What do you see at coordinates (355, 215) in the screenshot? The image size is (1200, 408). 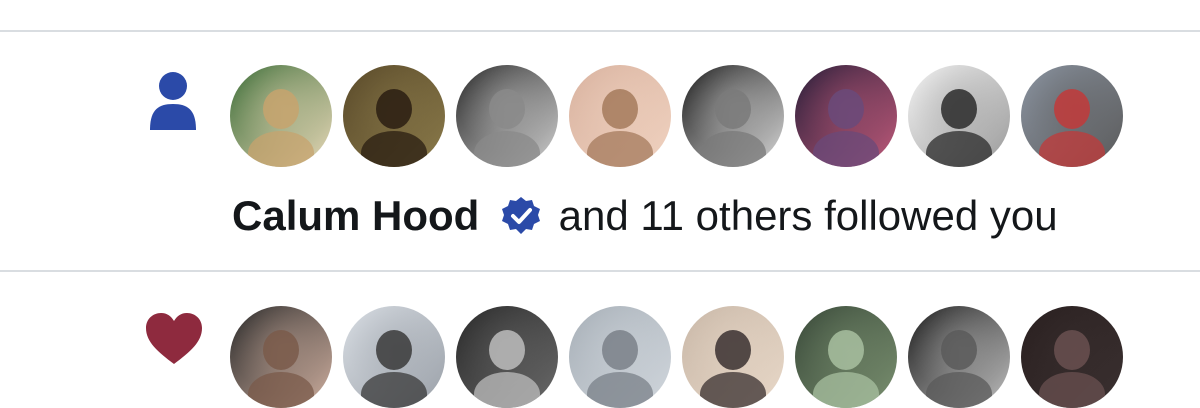 I see `user-name: Calum Hood` at bounding box center [355, 215].